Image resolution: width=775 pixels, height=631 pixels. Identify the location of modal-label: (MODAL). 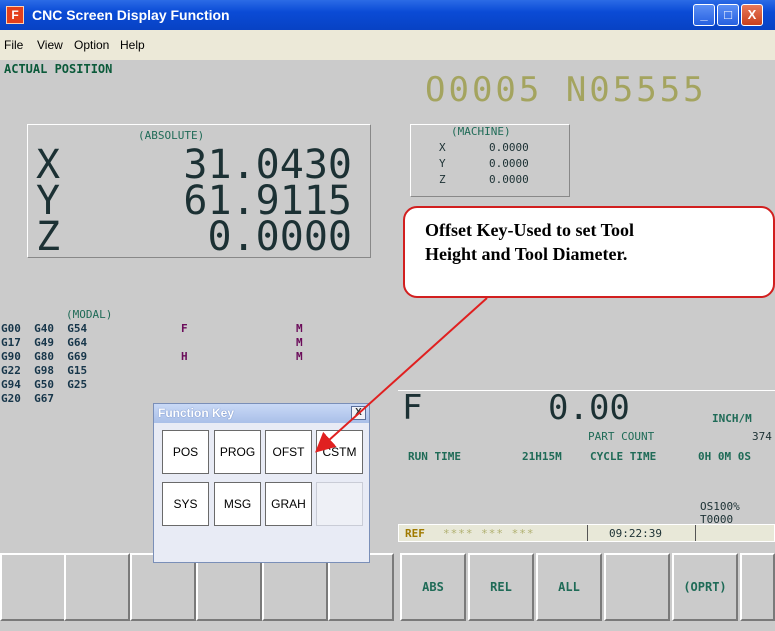
(89, 314).